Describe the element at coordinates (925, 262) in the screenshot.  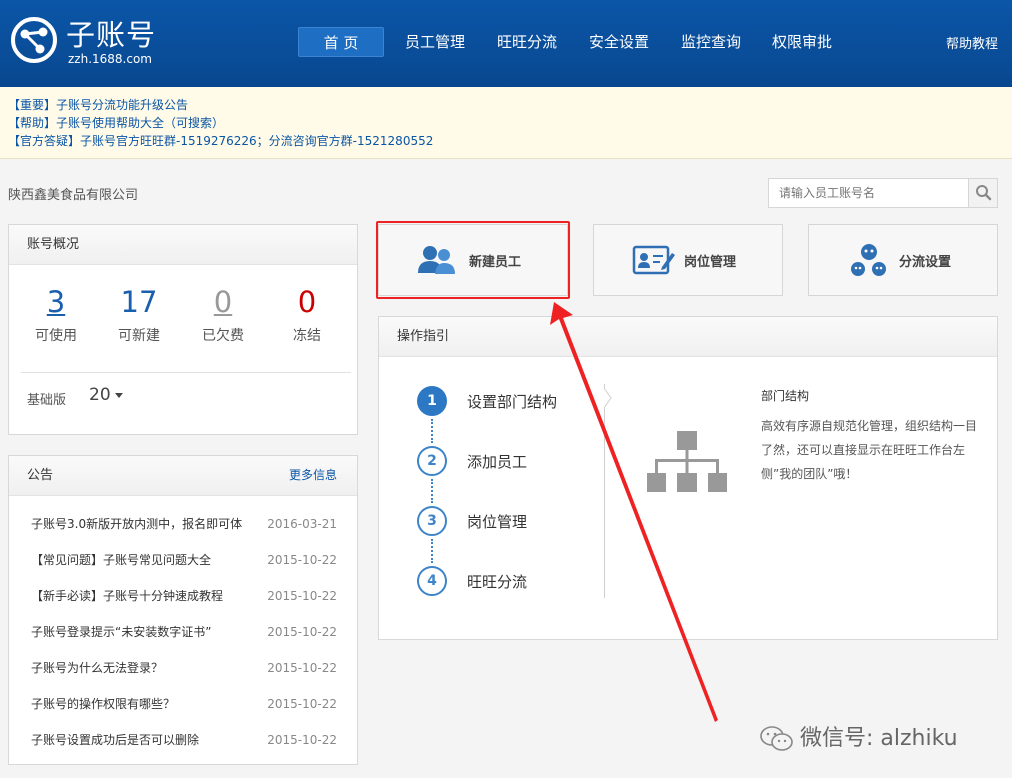
I see `diversion-settings-label: 分流设置` at that location.